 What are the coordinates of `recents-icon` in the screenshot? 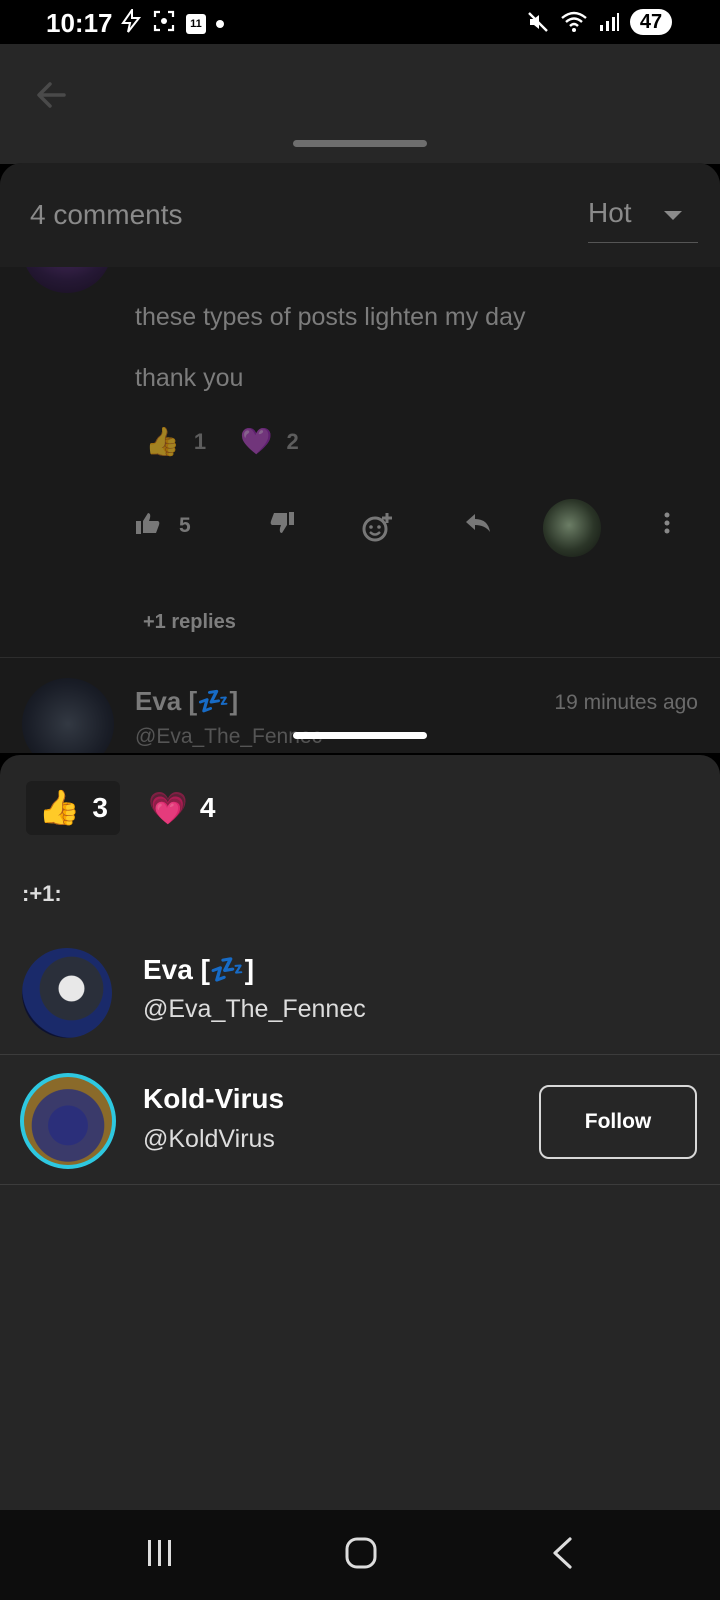 It's located at (160, 1555).